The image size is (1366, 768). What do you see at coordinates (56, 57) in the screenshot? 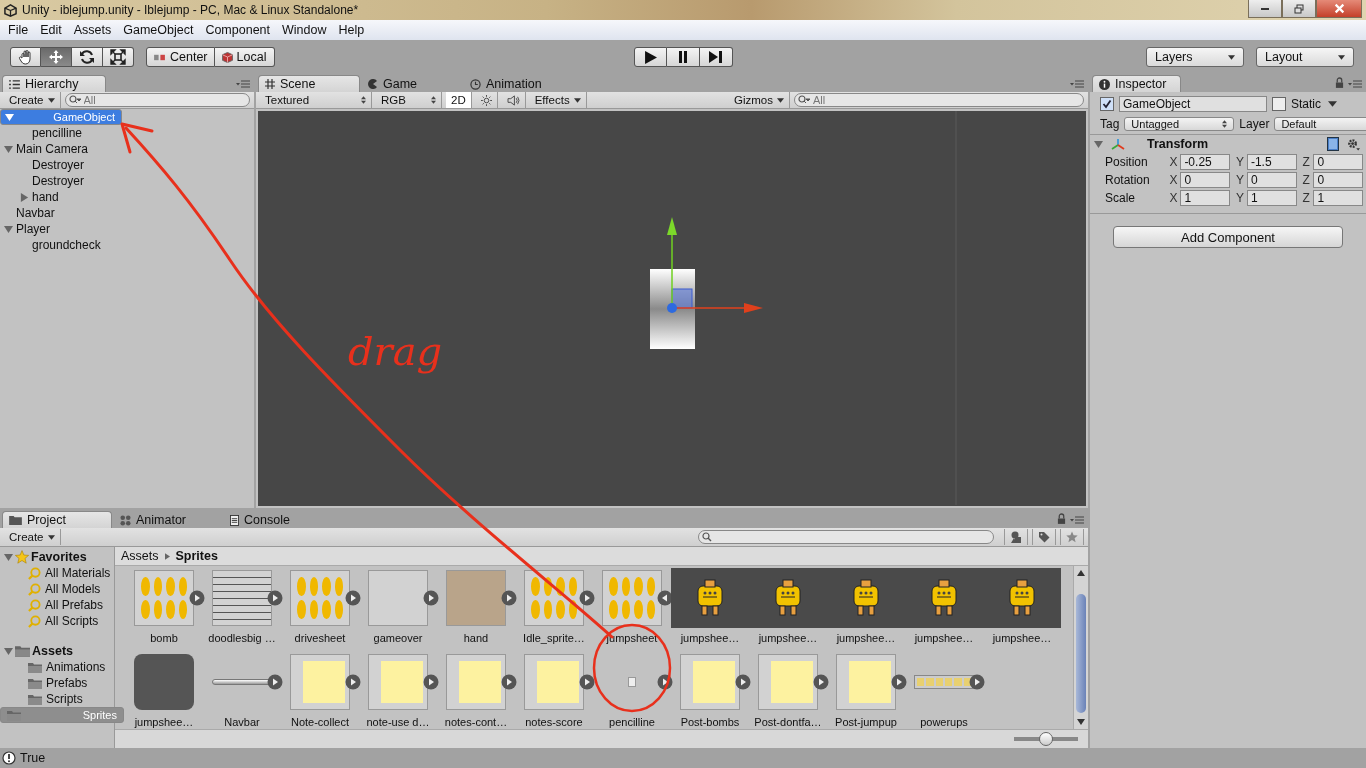
I see `move-tool-button` at bounding box center [56, 57].